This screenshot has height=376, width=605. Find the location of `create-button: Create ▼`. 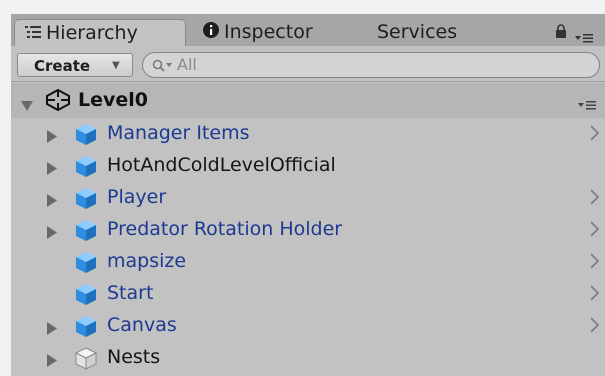

create-button: Create ▼ is located at coordinates (75, 65).